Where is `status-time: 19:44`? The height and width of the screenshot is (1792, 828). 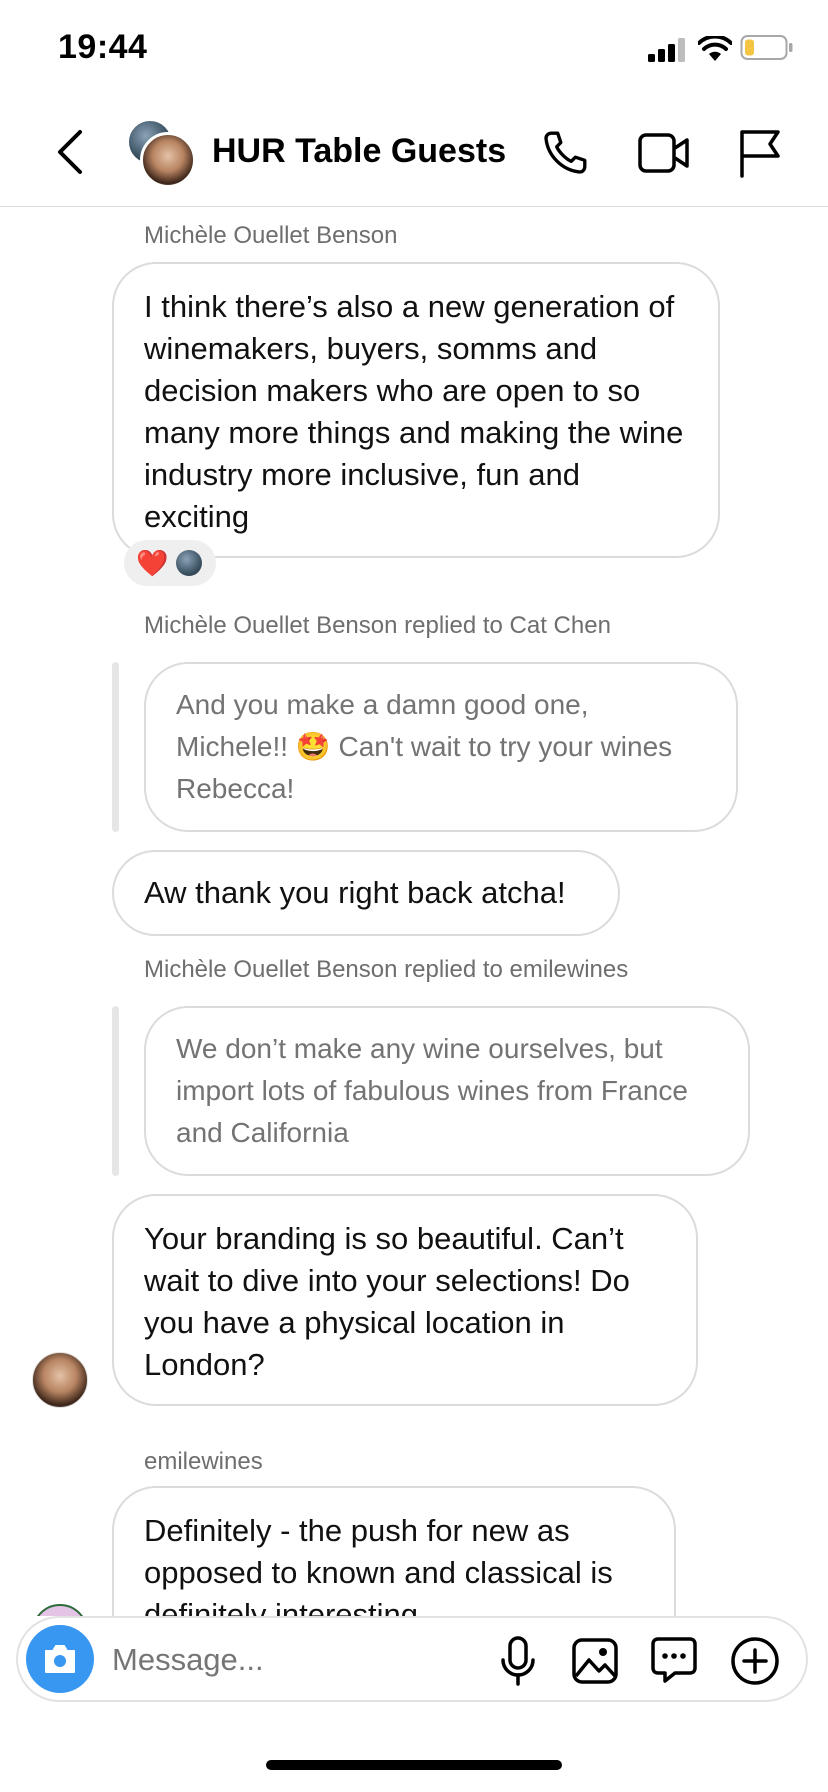 status-time: 19:44 is located at coordinates (103, 47).